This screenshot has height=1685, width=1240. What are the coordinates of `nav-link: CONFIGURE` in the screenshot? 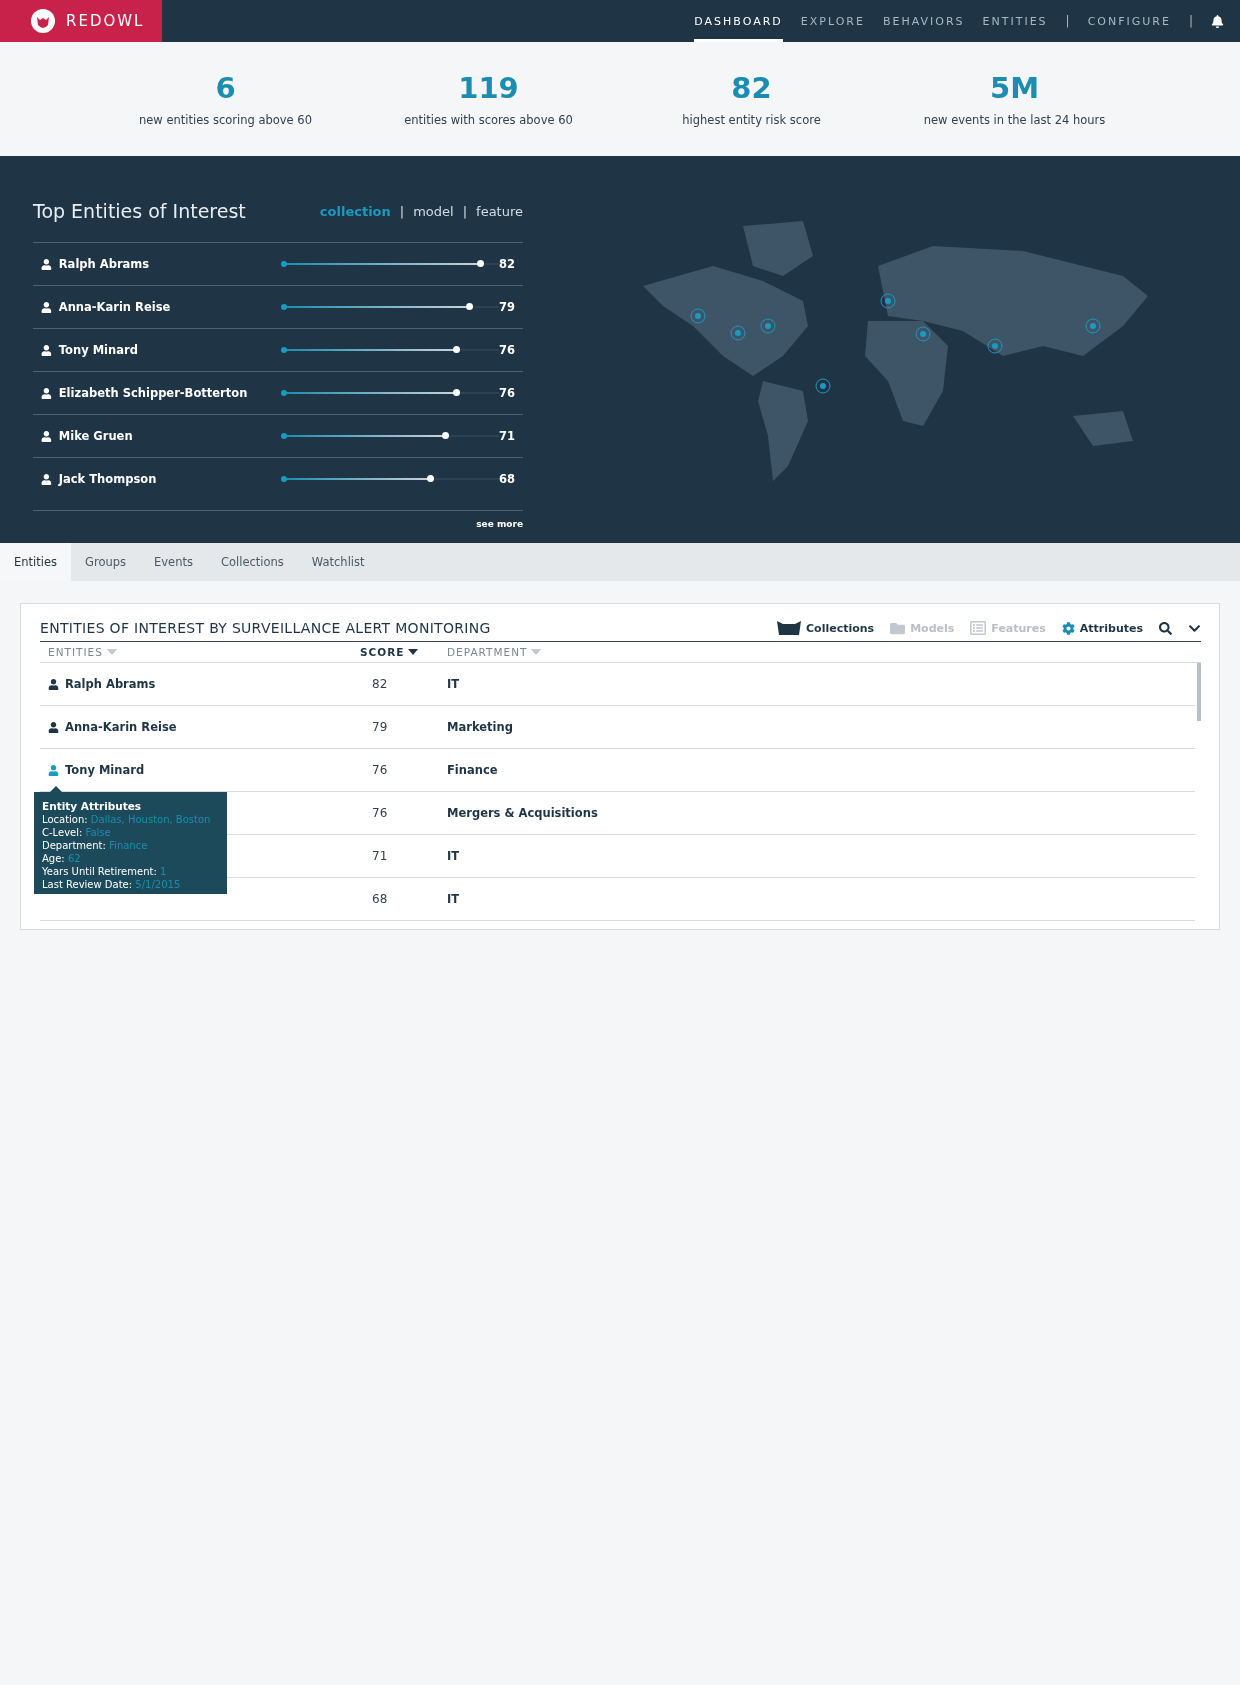 It's located at (1129, 21).